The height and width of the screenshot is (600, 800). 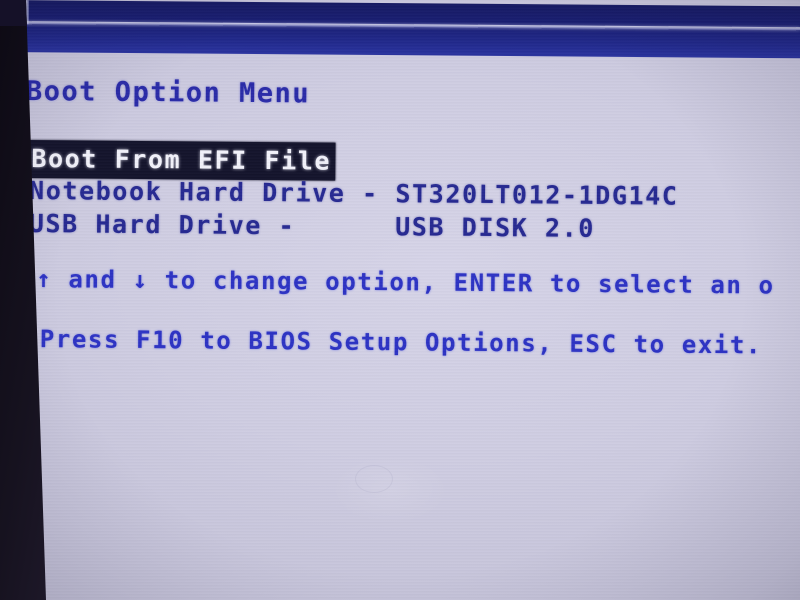 What do you see at coordinates (312, 226) in the screenshot?
I see `boot-option-usb-hard-drive: USB Hard Drive - USB DISK 2.0` at bounding box center [312, 226].